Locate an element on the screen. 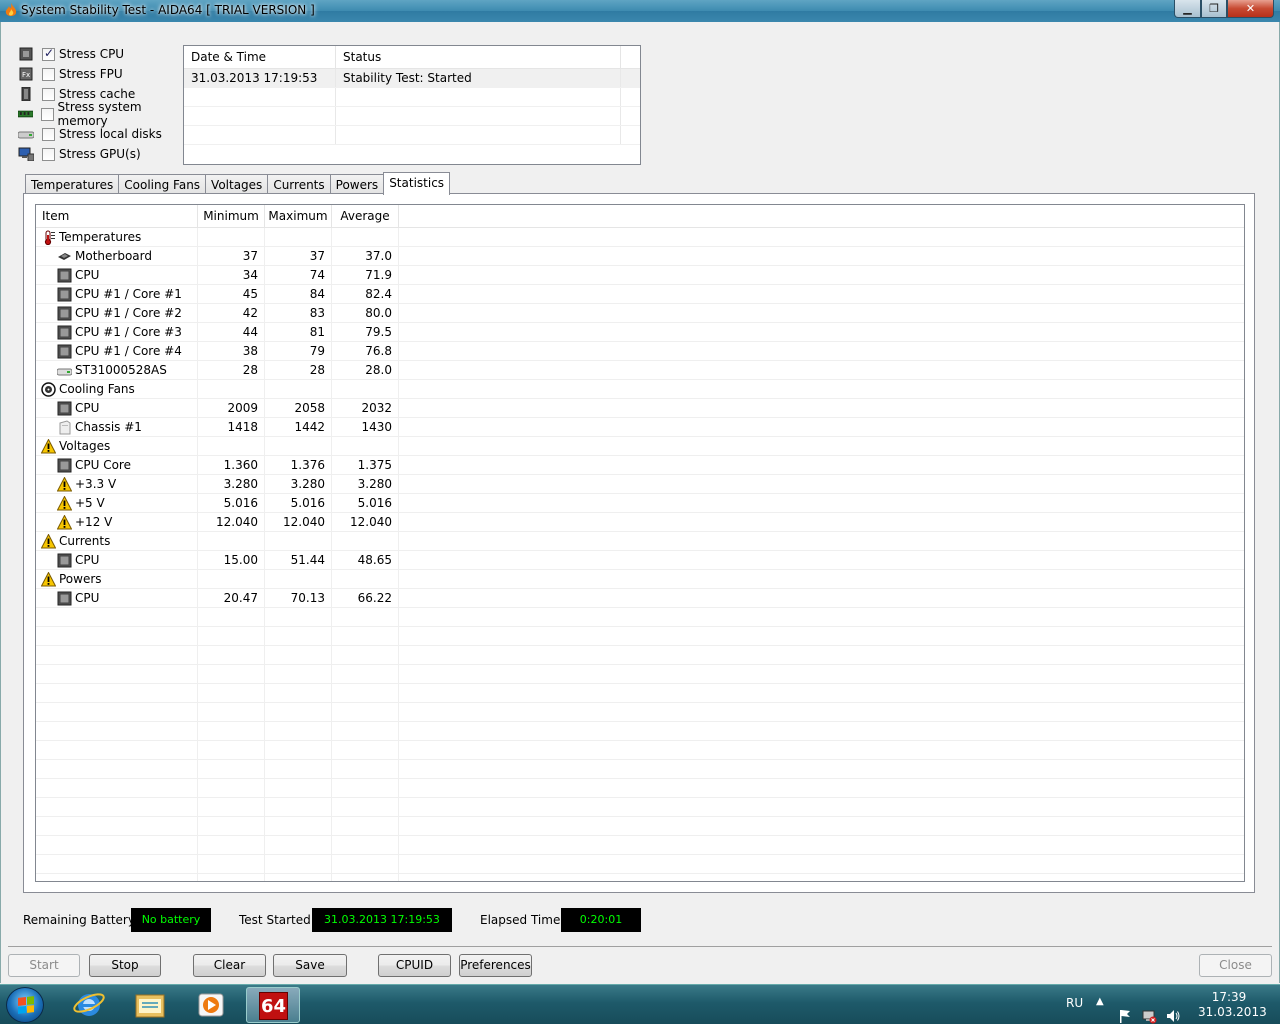 This screenshot has height=1024, width=1280. taskbar-internet-explorer is located at coordinates (89, 1005).